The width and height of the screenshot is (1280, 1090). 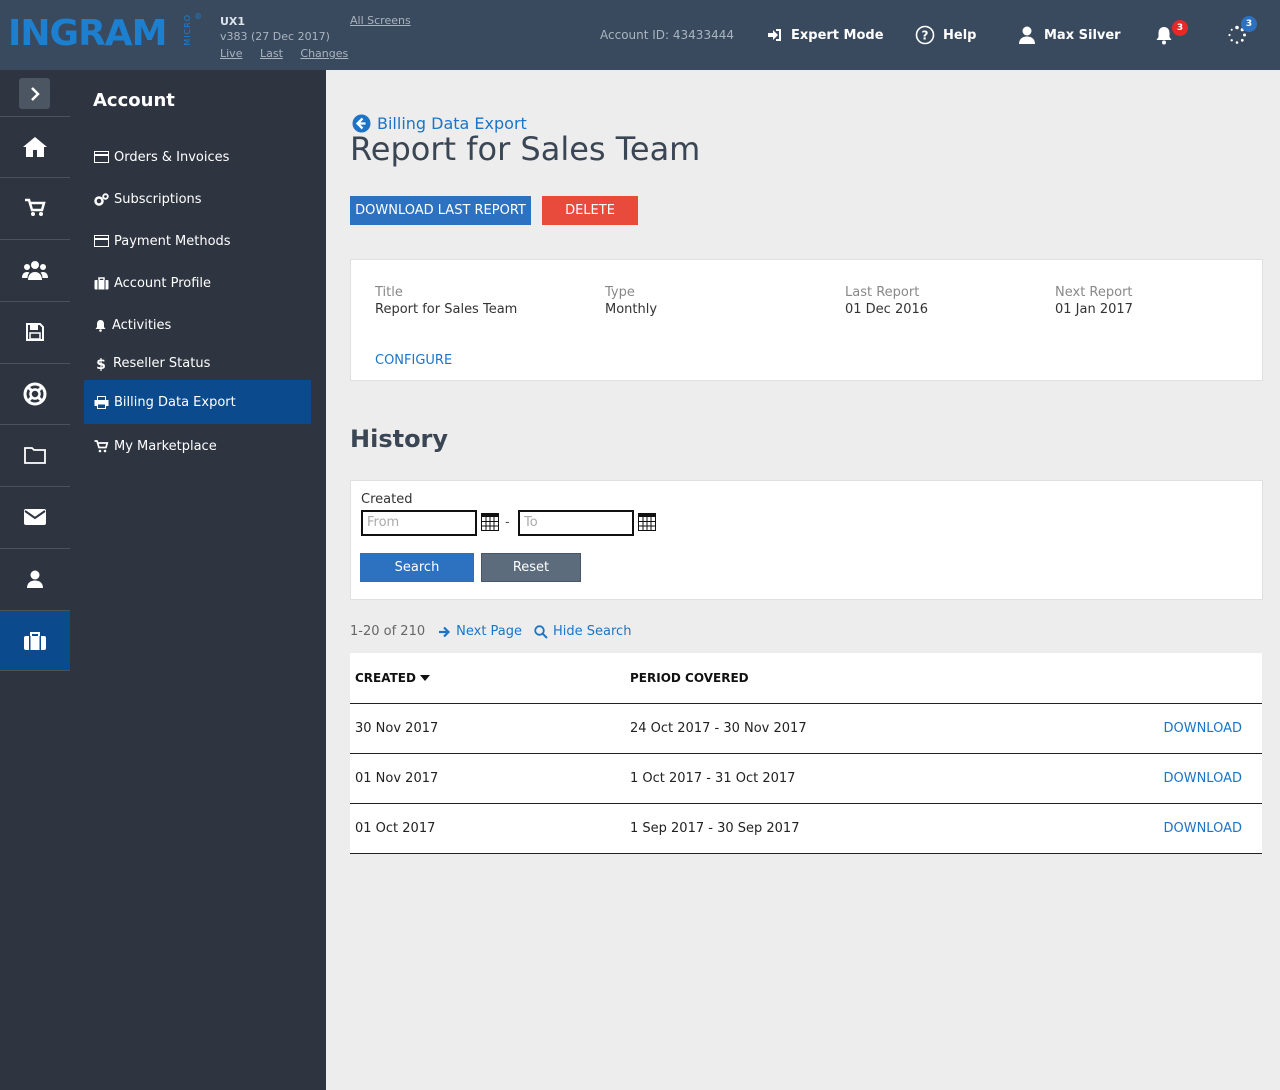 What do you see at coordinates (100, 325) in the screenshot?
I see `bell-icon` at bounding box center [100, 325].